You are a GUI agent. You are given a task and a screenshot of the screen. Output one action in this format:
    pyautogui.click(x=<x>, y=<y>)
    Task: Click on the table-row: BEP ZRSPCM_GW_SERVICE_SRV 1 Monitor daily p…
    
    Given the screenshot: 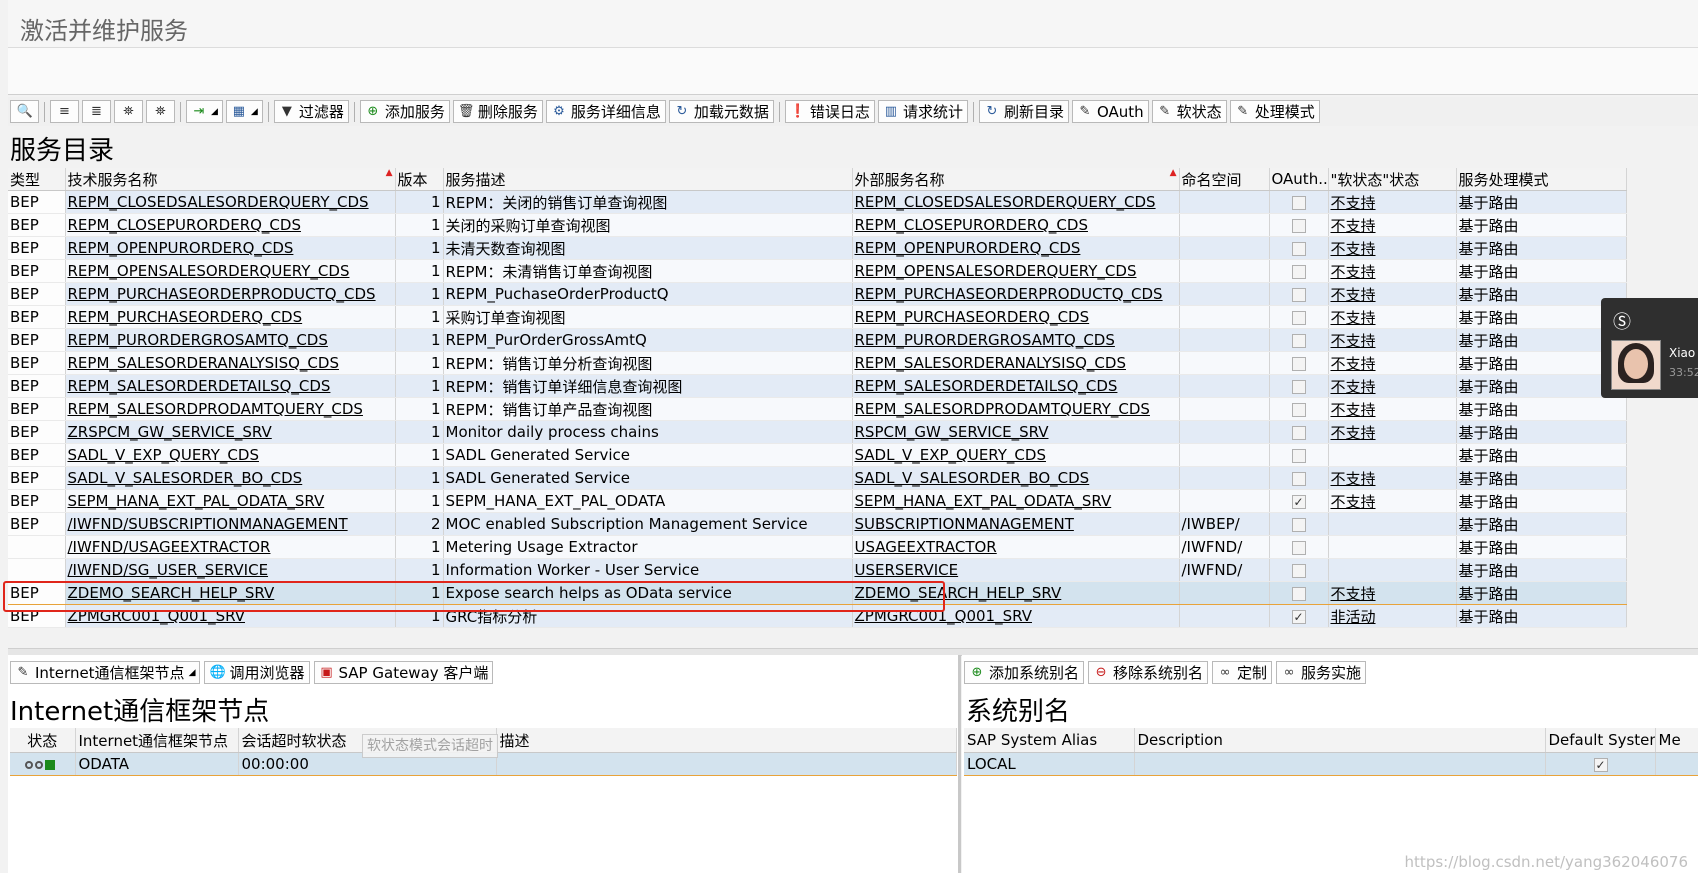 What is the action you would take?
    pyautogui.click(x=817, y=432)
    